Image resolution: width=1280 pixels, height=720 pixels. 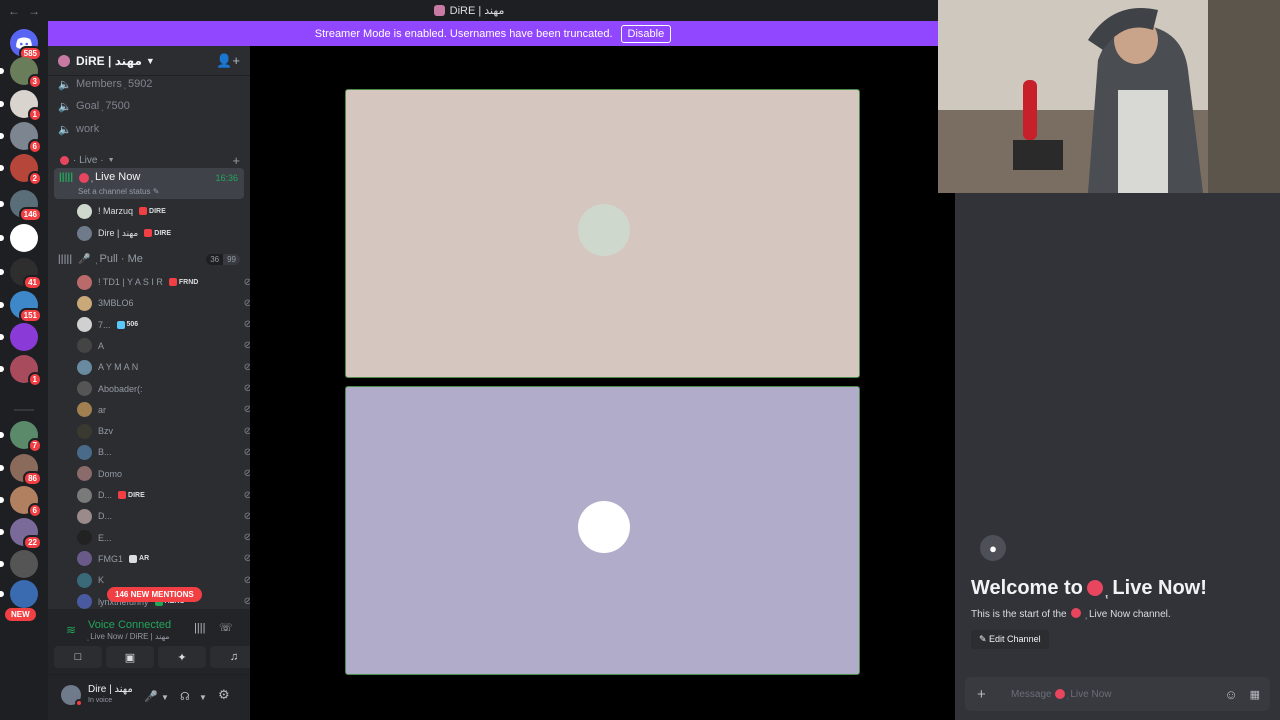 What do you see at coordinates (129, 636) in the screenshot?
I see `voice-location: ᷂ Live Now / DiRE | مهند` at bounding box center [129, 636].